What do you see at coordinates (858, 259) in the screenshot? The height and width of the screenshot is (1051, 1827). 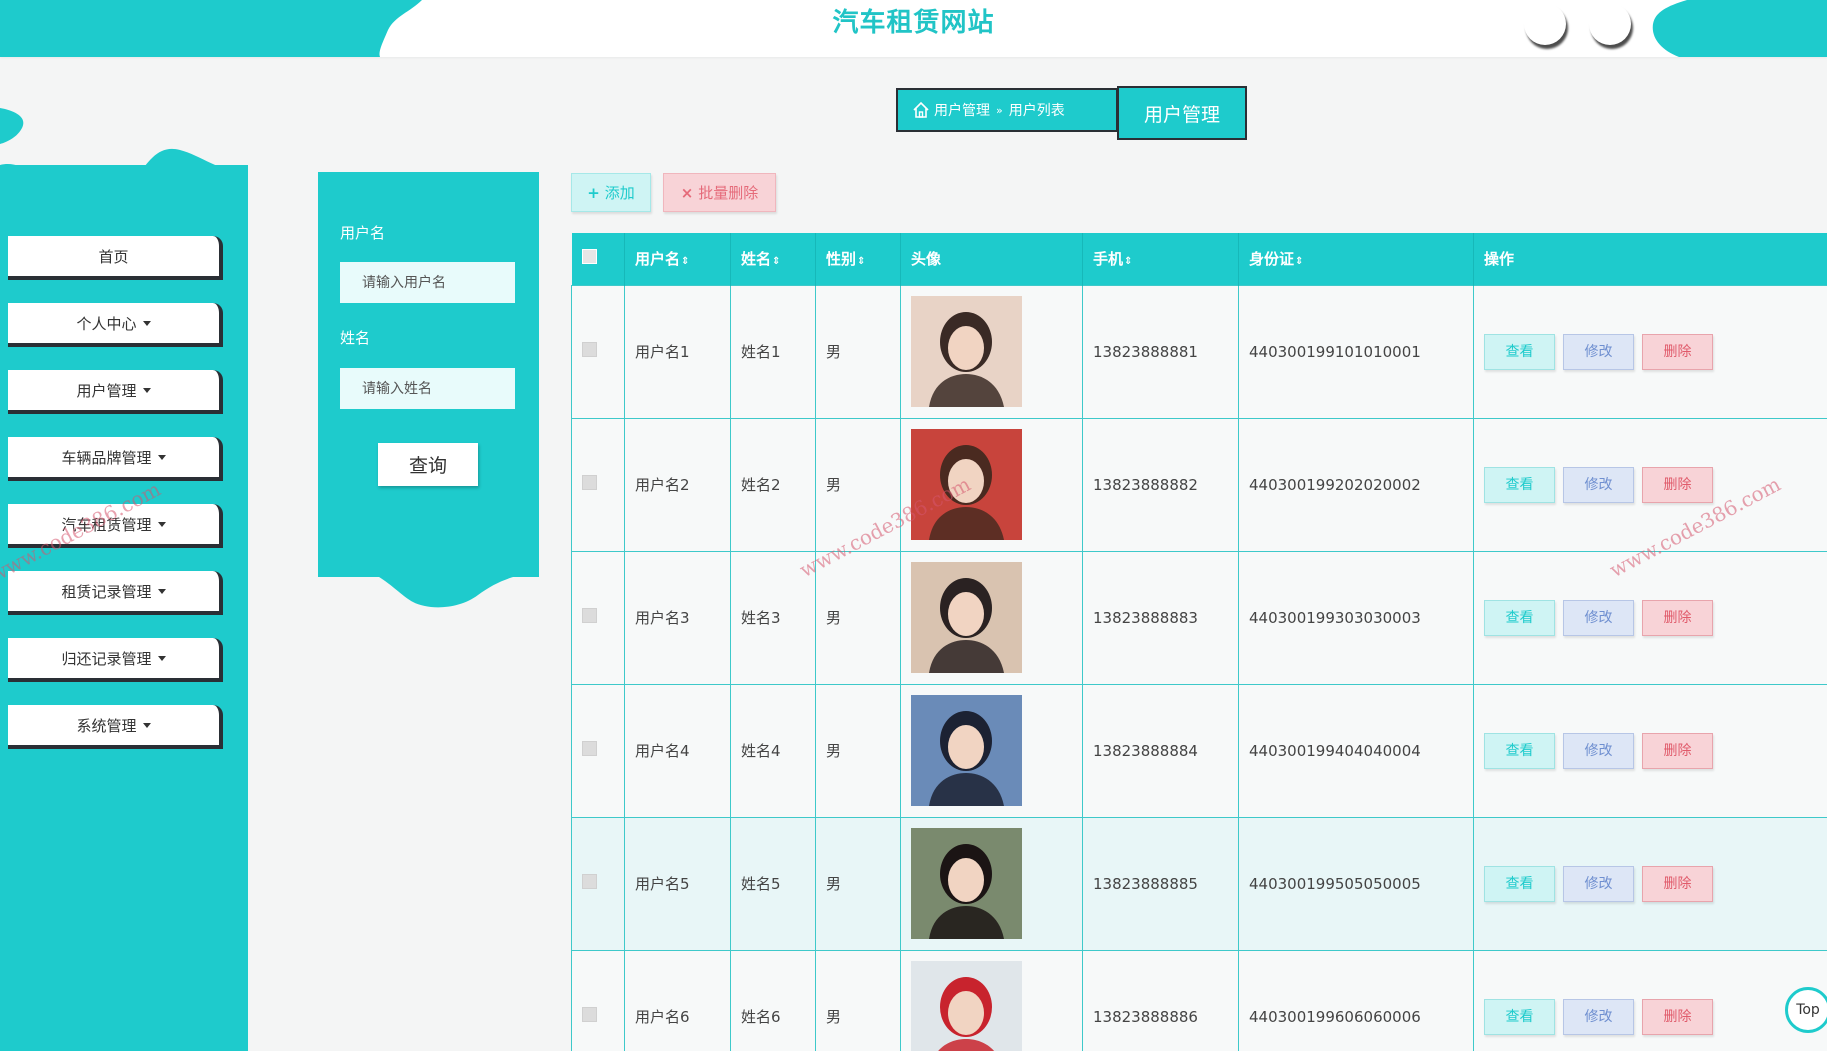 I see `header-gender: 性别⇕` at bounding box center [858, 259].